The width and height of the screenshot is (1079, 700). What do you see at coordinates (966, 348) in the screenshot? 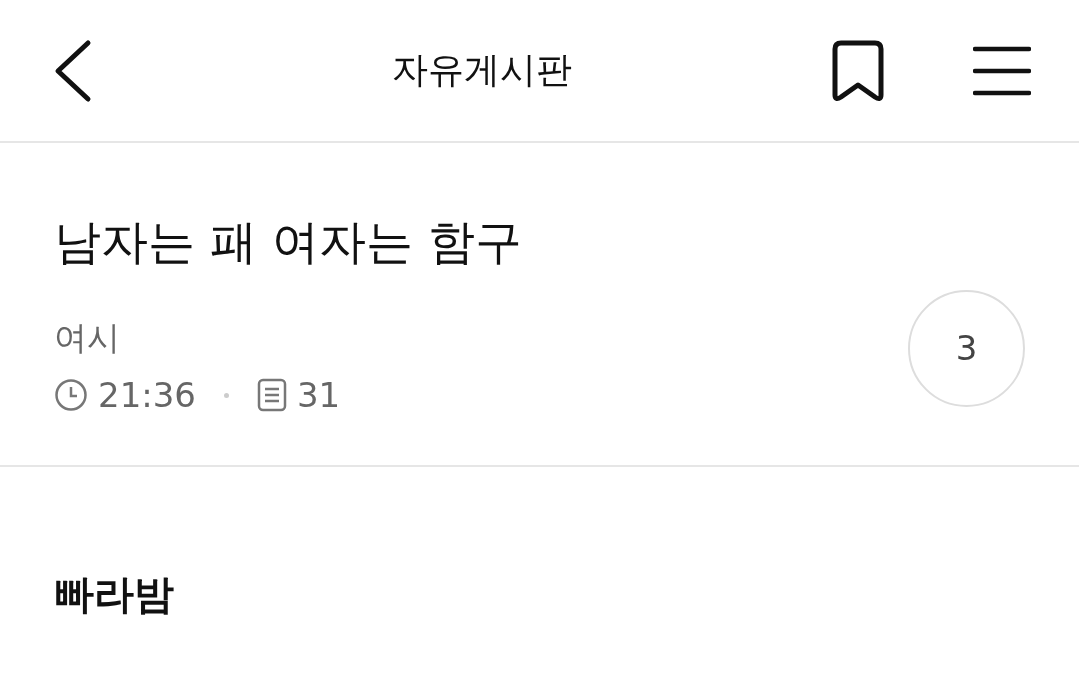
I see `comment-count: 3` at bounding box center [966, 348].